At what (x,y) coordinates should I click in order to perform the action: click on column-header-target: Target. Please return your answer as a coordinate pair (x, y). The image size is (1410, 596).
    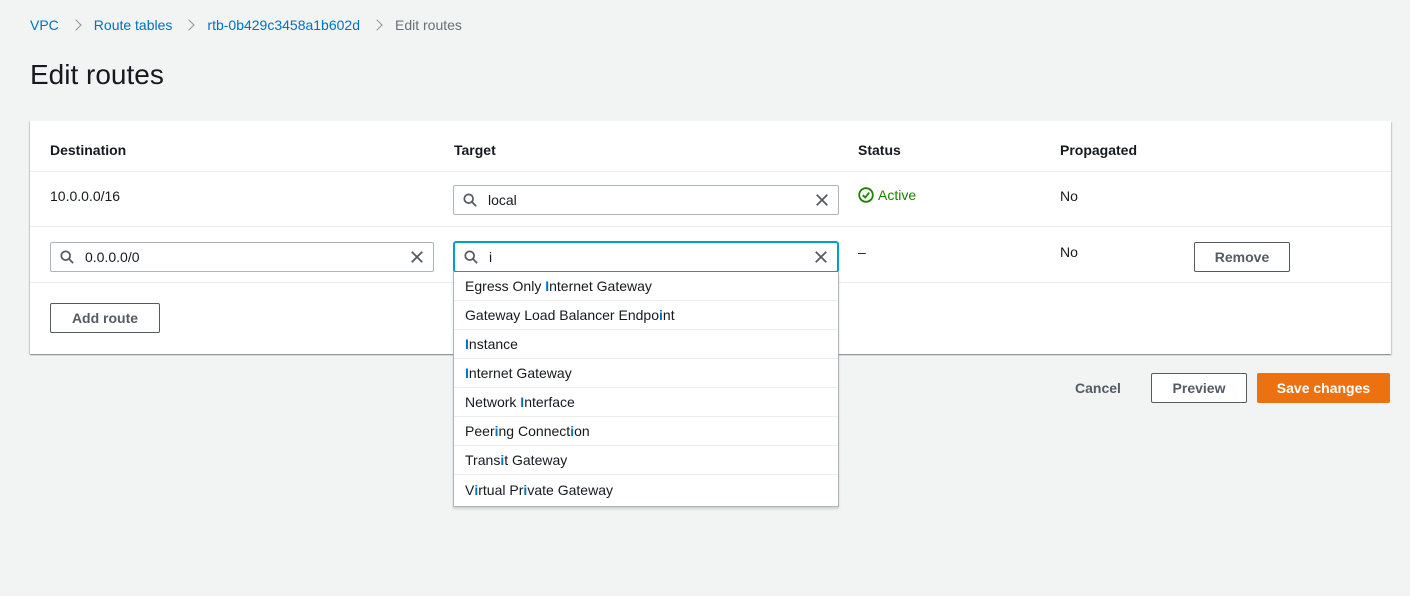
    Looking at the image, I should click on (475, 150).